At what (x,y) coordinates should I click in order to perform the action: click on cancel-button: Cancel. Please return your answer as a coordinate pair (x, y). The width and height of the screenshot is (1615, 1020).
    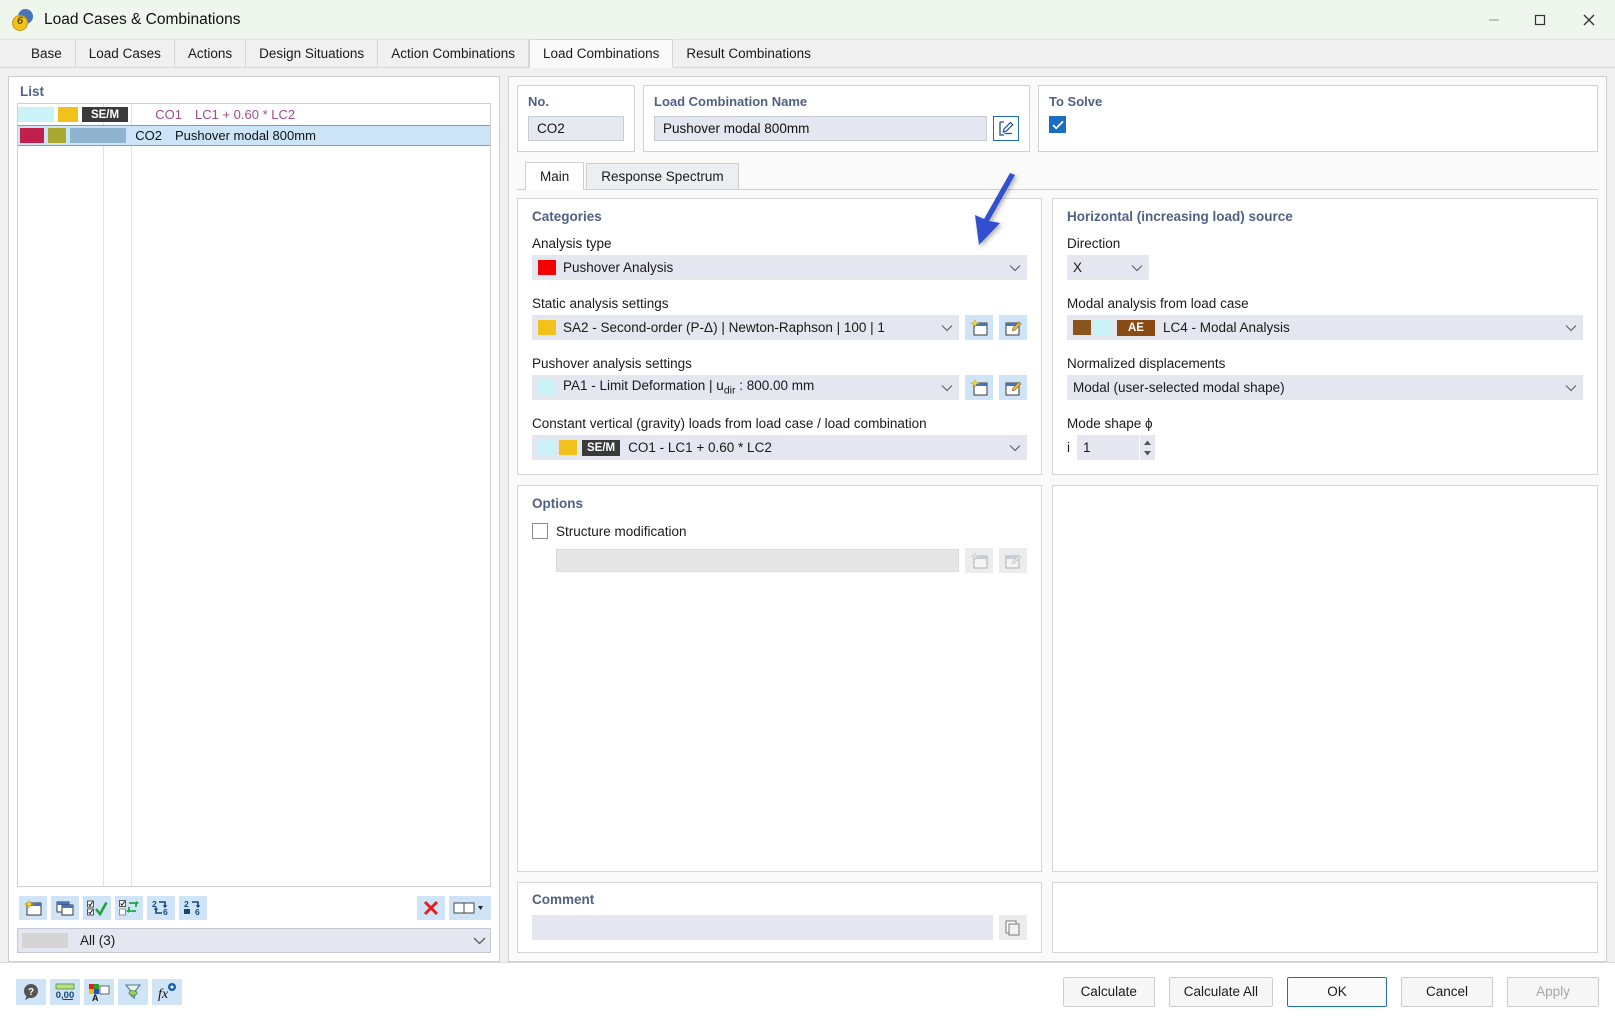
    Looking at the image, I should click on (1447, 991).